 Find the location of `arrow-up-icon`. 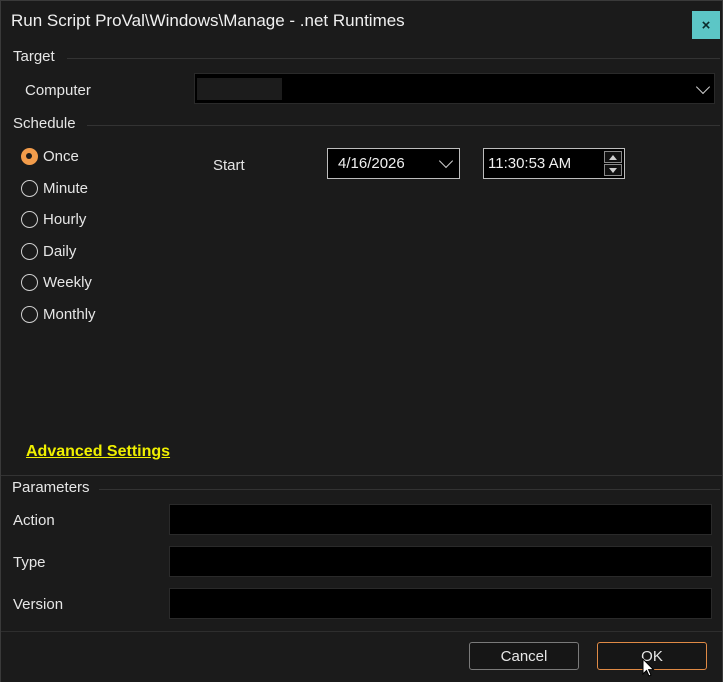

arrow-up-icon is located at coordinates (613, 157).